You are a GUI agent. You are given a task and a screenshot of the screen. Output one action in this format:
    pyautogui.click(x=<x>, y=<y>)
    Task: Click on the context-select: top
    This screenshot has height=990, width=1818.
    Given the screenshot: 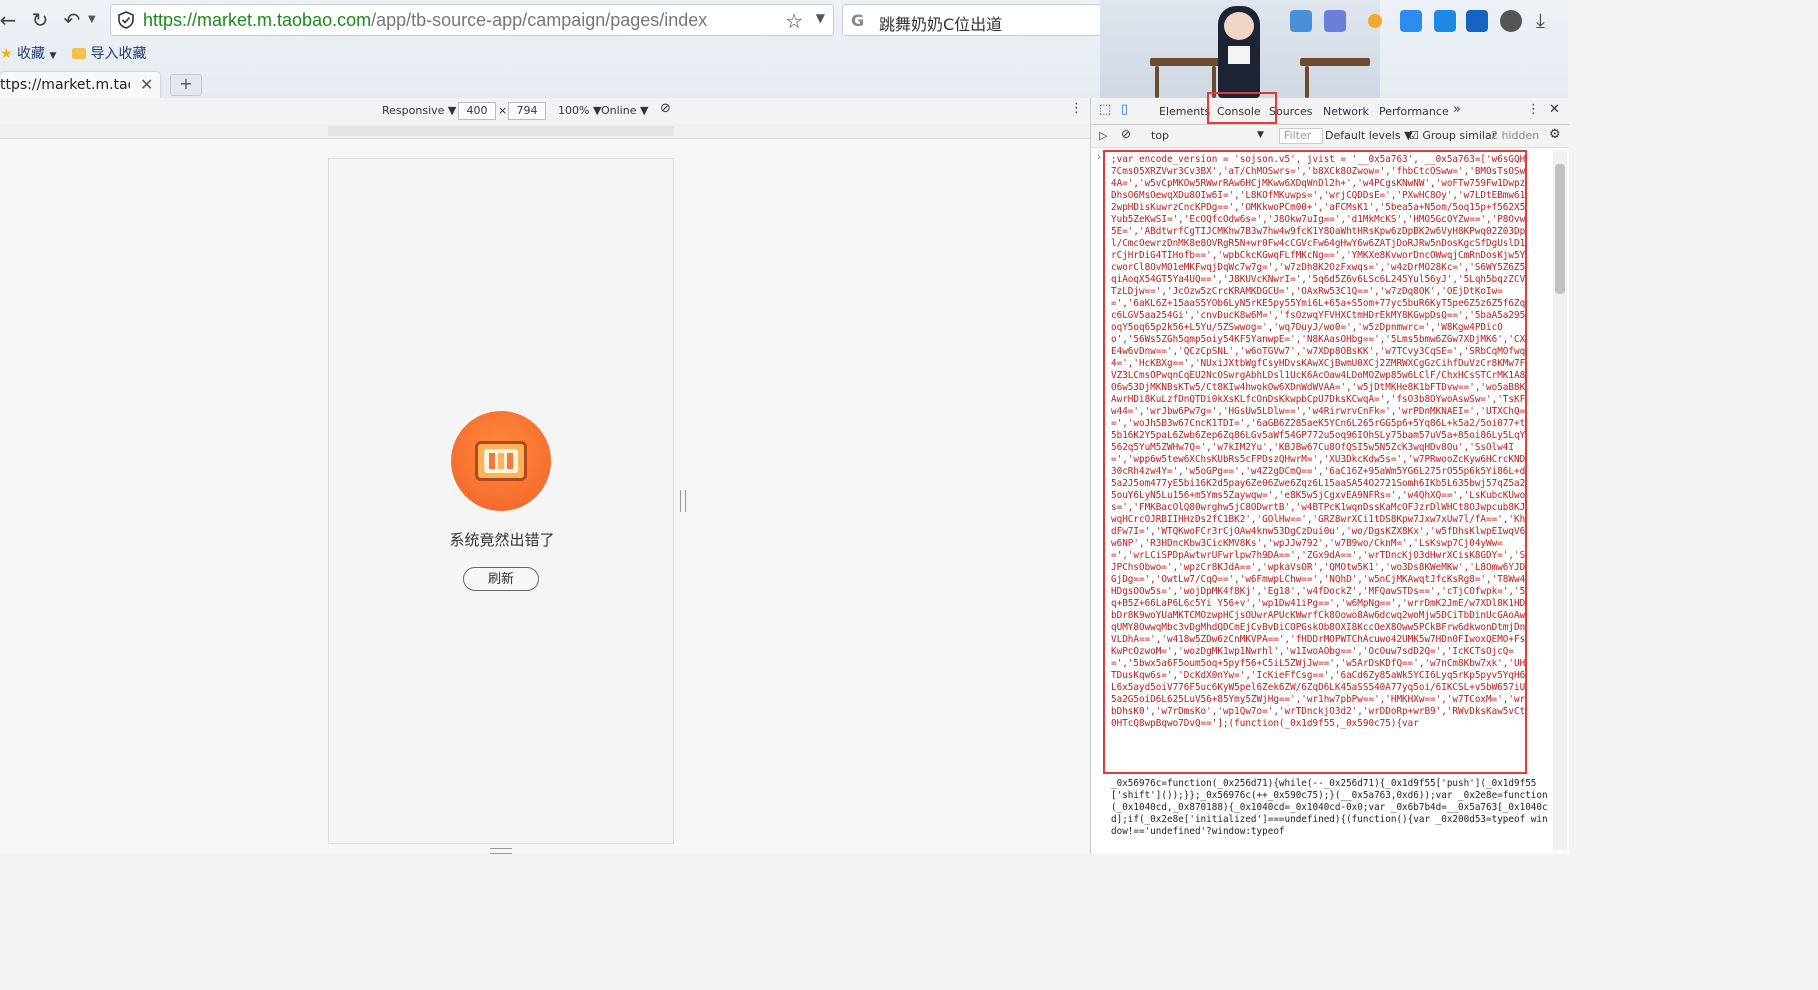 What is the action you would take?
    pyautogui.click(x=1160, y=135)
    